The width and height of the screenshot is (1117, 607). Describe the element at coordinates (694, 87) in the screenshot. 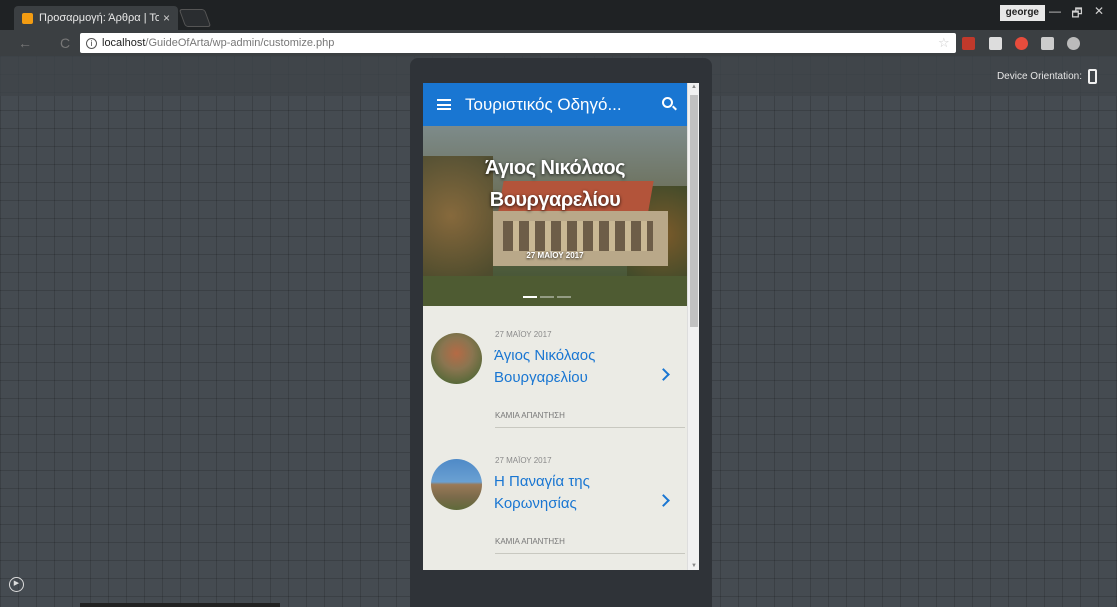

I see `scroll-up-icon: ▲` at that location.